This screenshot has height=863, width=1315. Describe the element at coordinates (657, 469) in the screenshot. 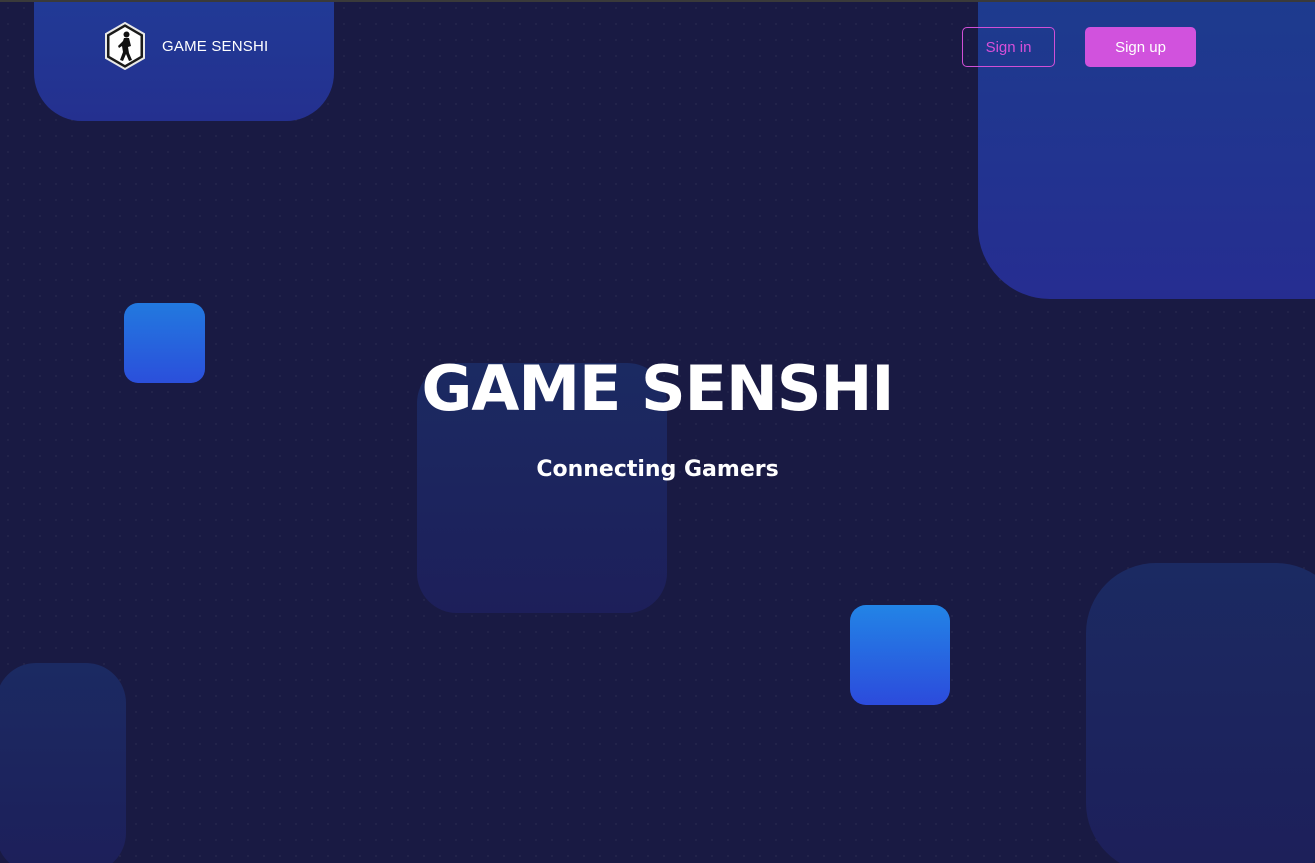

I see `hero-subtitle: Connecting Gamers` at that location.